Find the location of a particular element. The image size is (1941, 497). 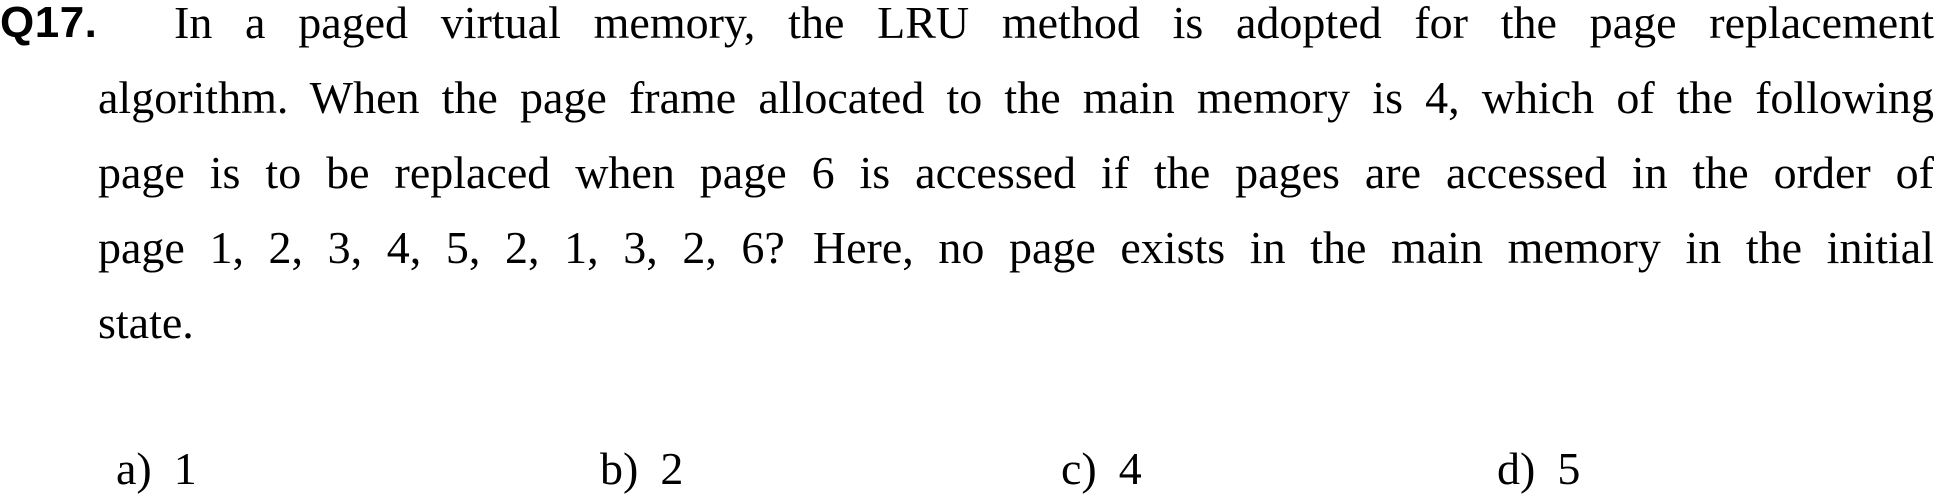

question-line-text: state. is located at coordinates (146, 322).